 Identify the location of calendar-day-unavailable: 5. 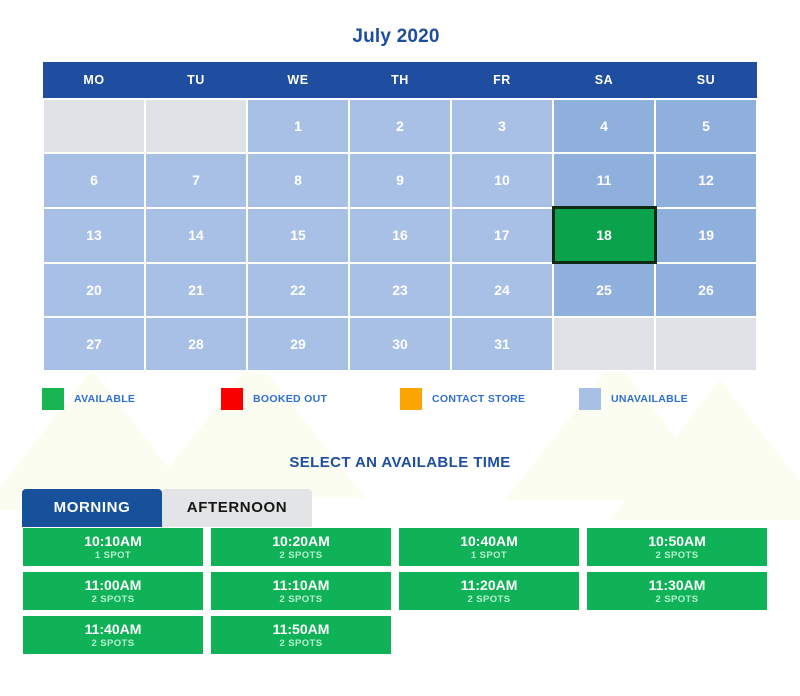
(706, 126).